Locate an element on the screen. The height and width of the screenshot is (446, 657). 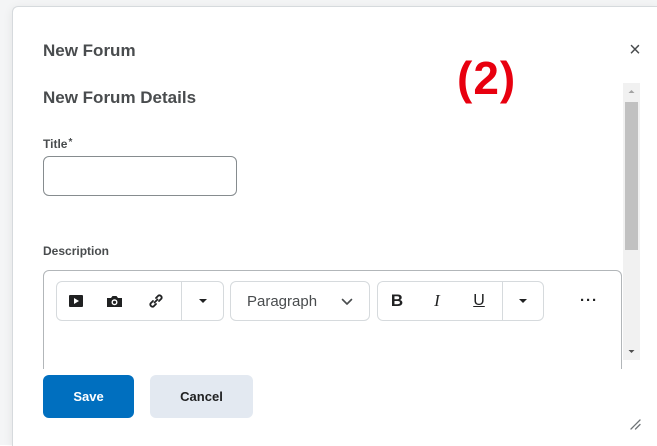
format-select-value: Paragraph is located at coordinates (282, 301).